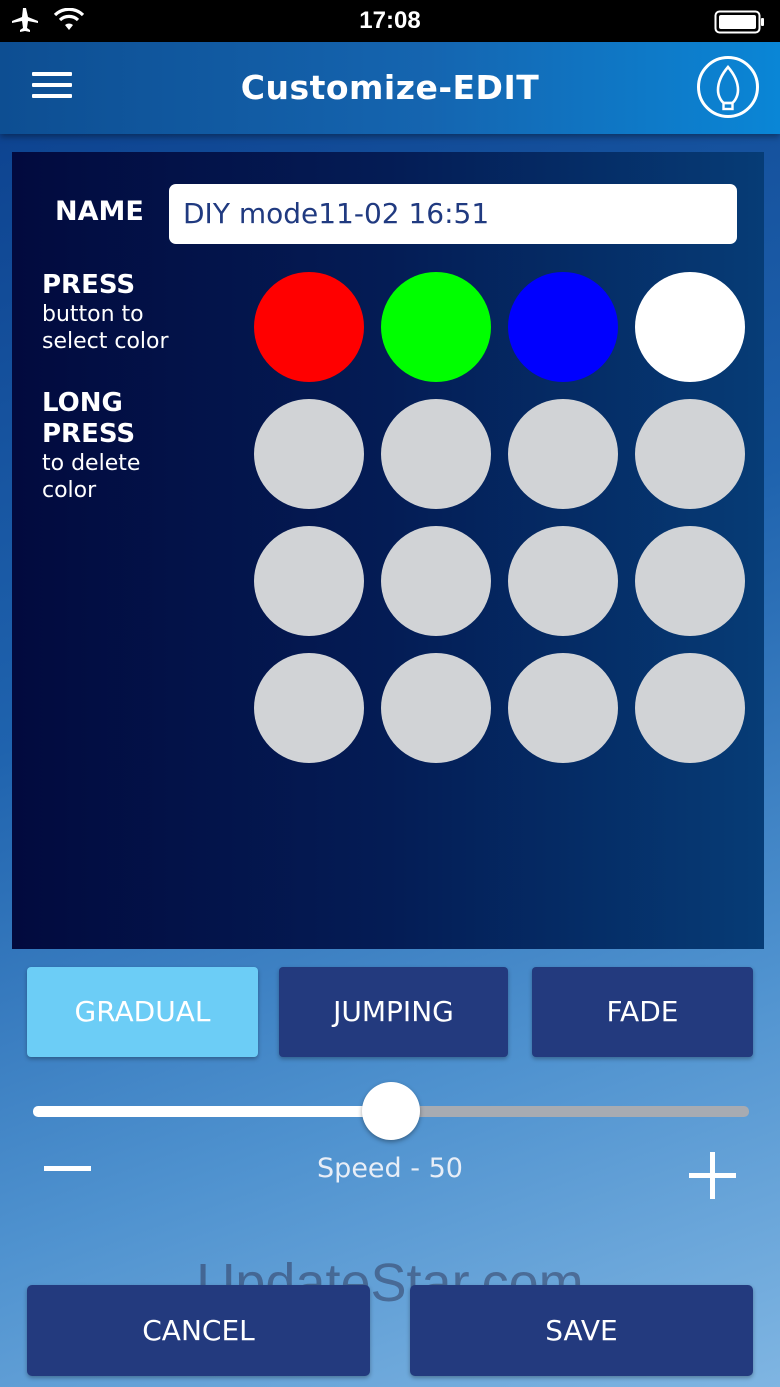 Image resolution: width=780 pixels, height=1387 pixels. I want to click on light-bulb-icon, so click(728, 87).